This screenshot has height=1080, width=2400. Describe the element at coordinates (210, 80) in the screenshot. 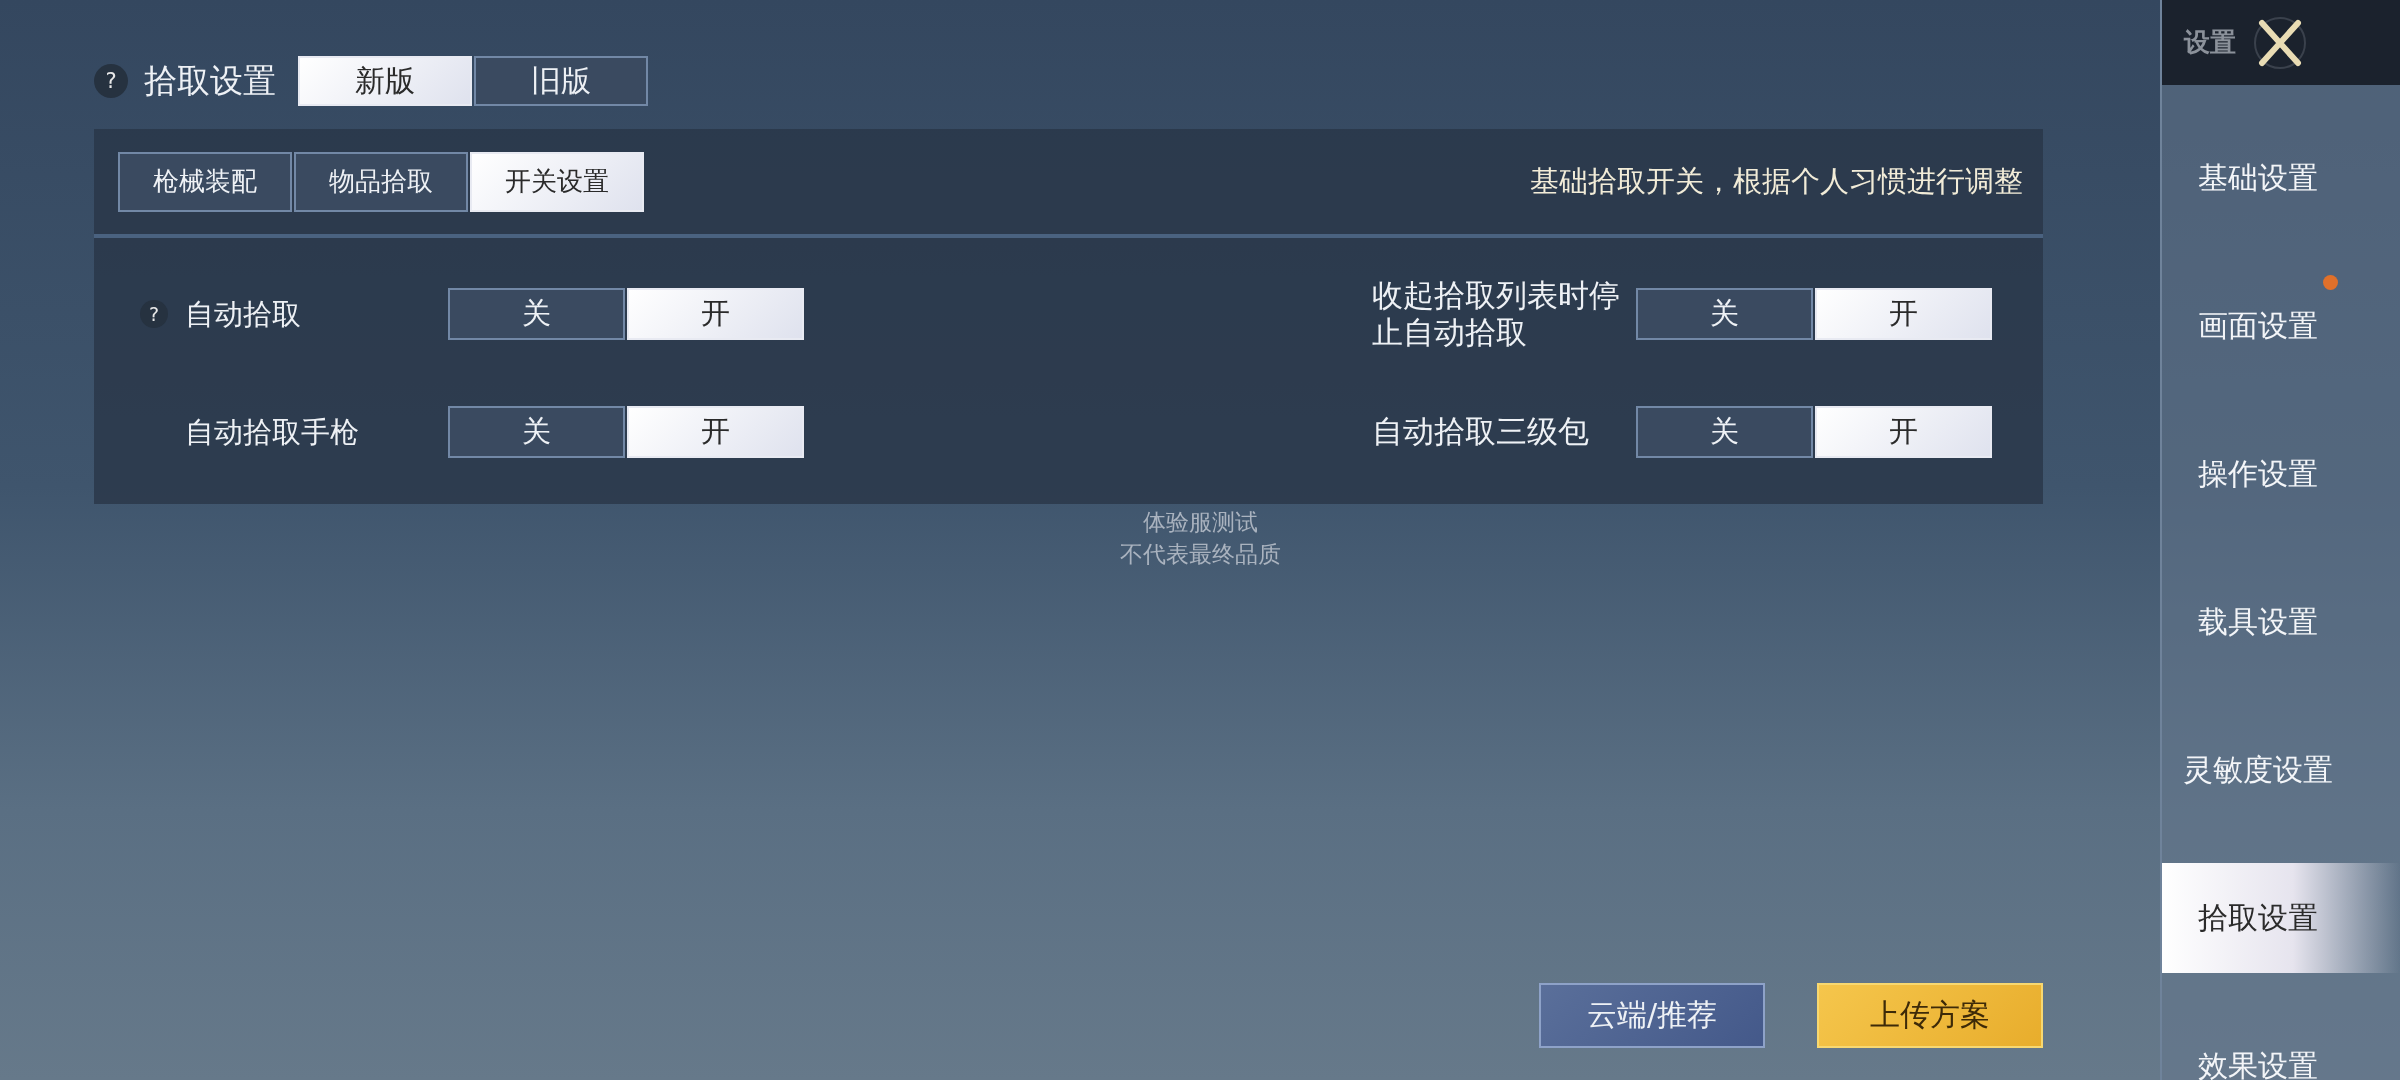

I see `section-title: 拾取设置` at that location.